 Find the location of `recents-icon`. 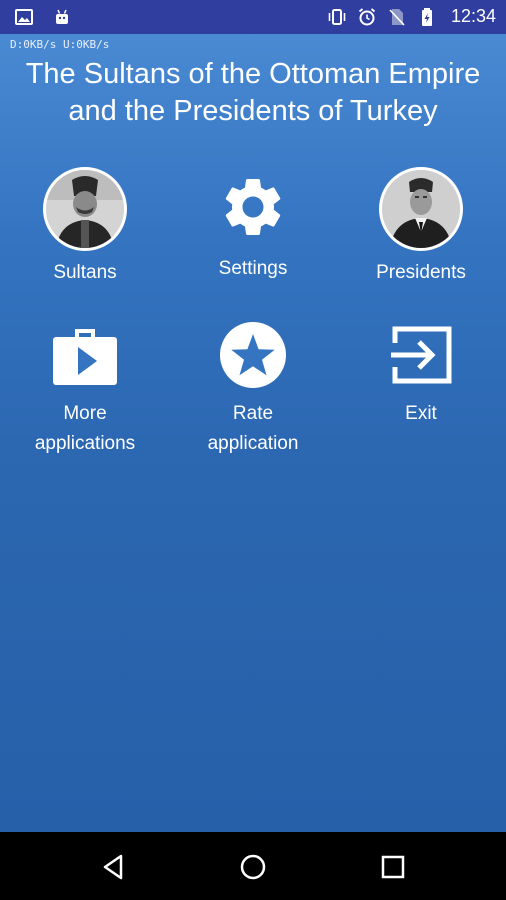

recents-icon is located at coordinates (393, 867).